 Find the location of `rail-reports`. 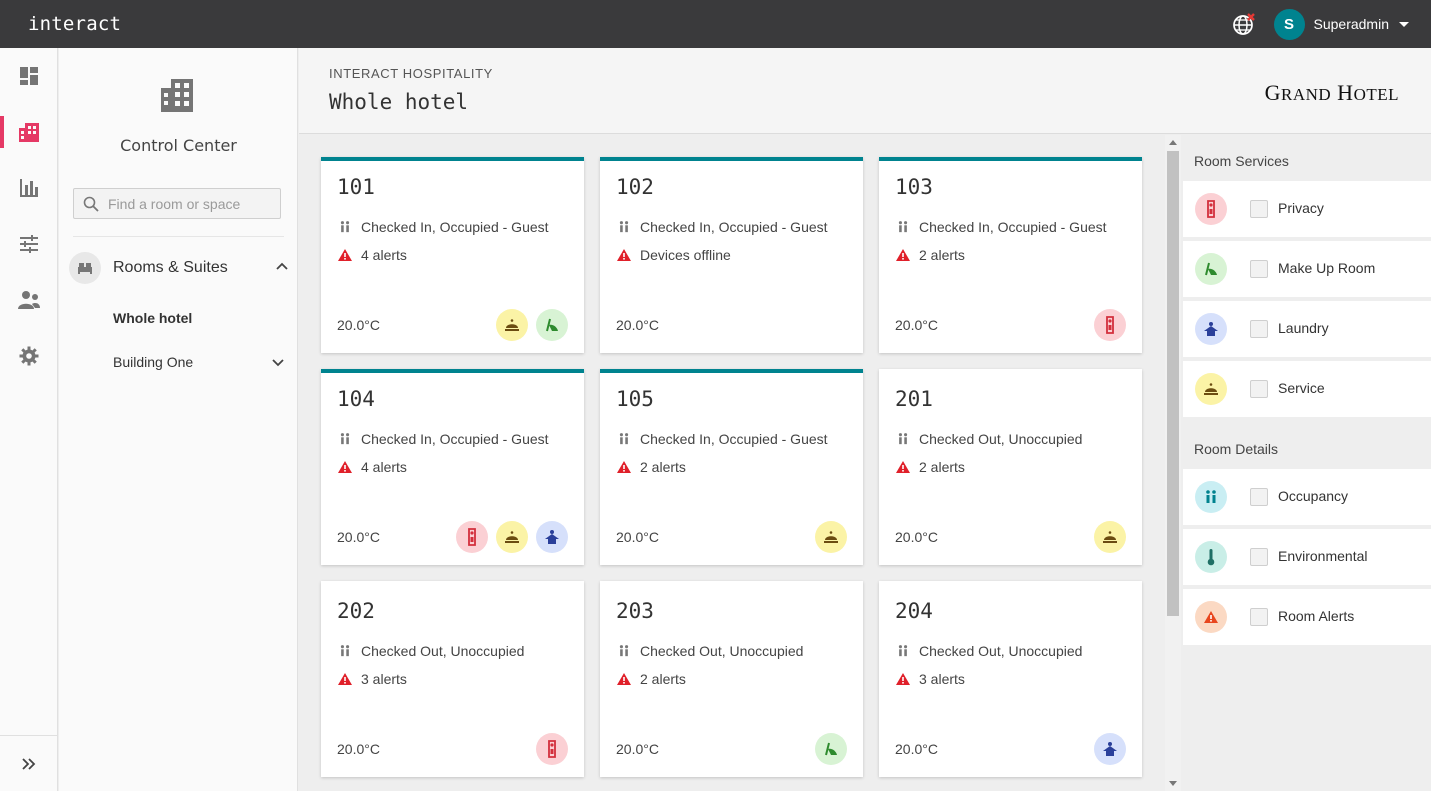

rail-reports is located at coordinates (29, 188).